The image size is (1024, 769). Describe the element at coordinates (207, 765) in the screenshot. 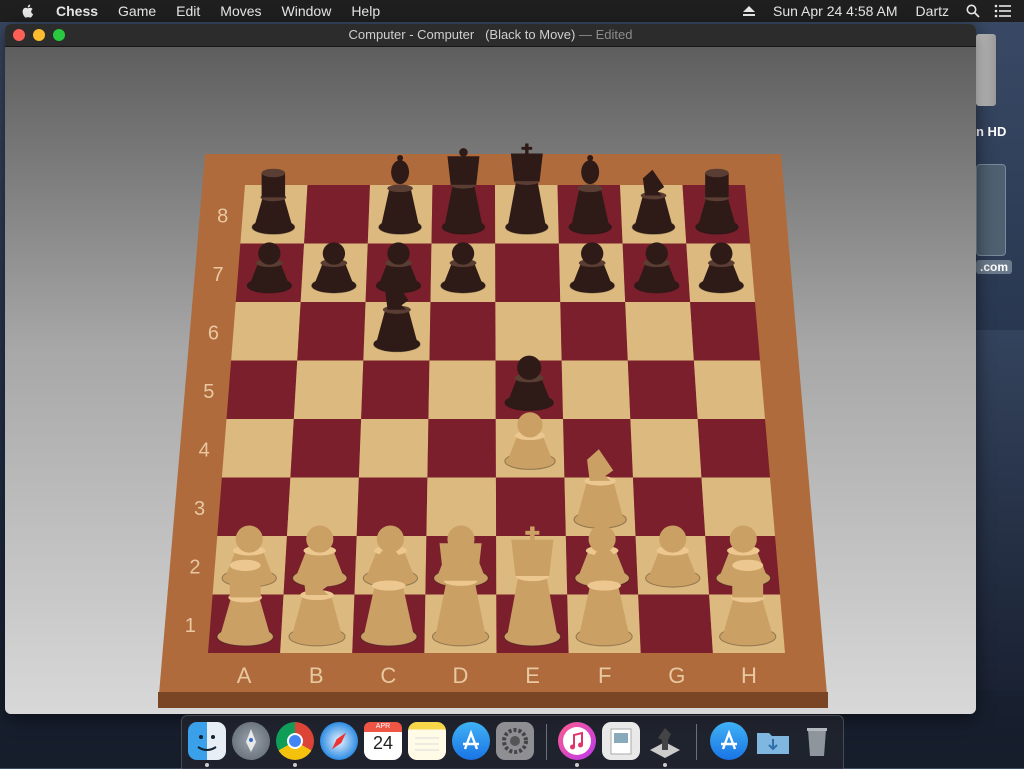

I see `finder-running-indicator` at that location.